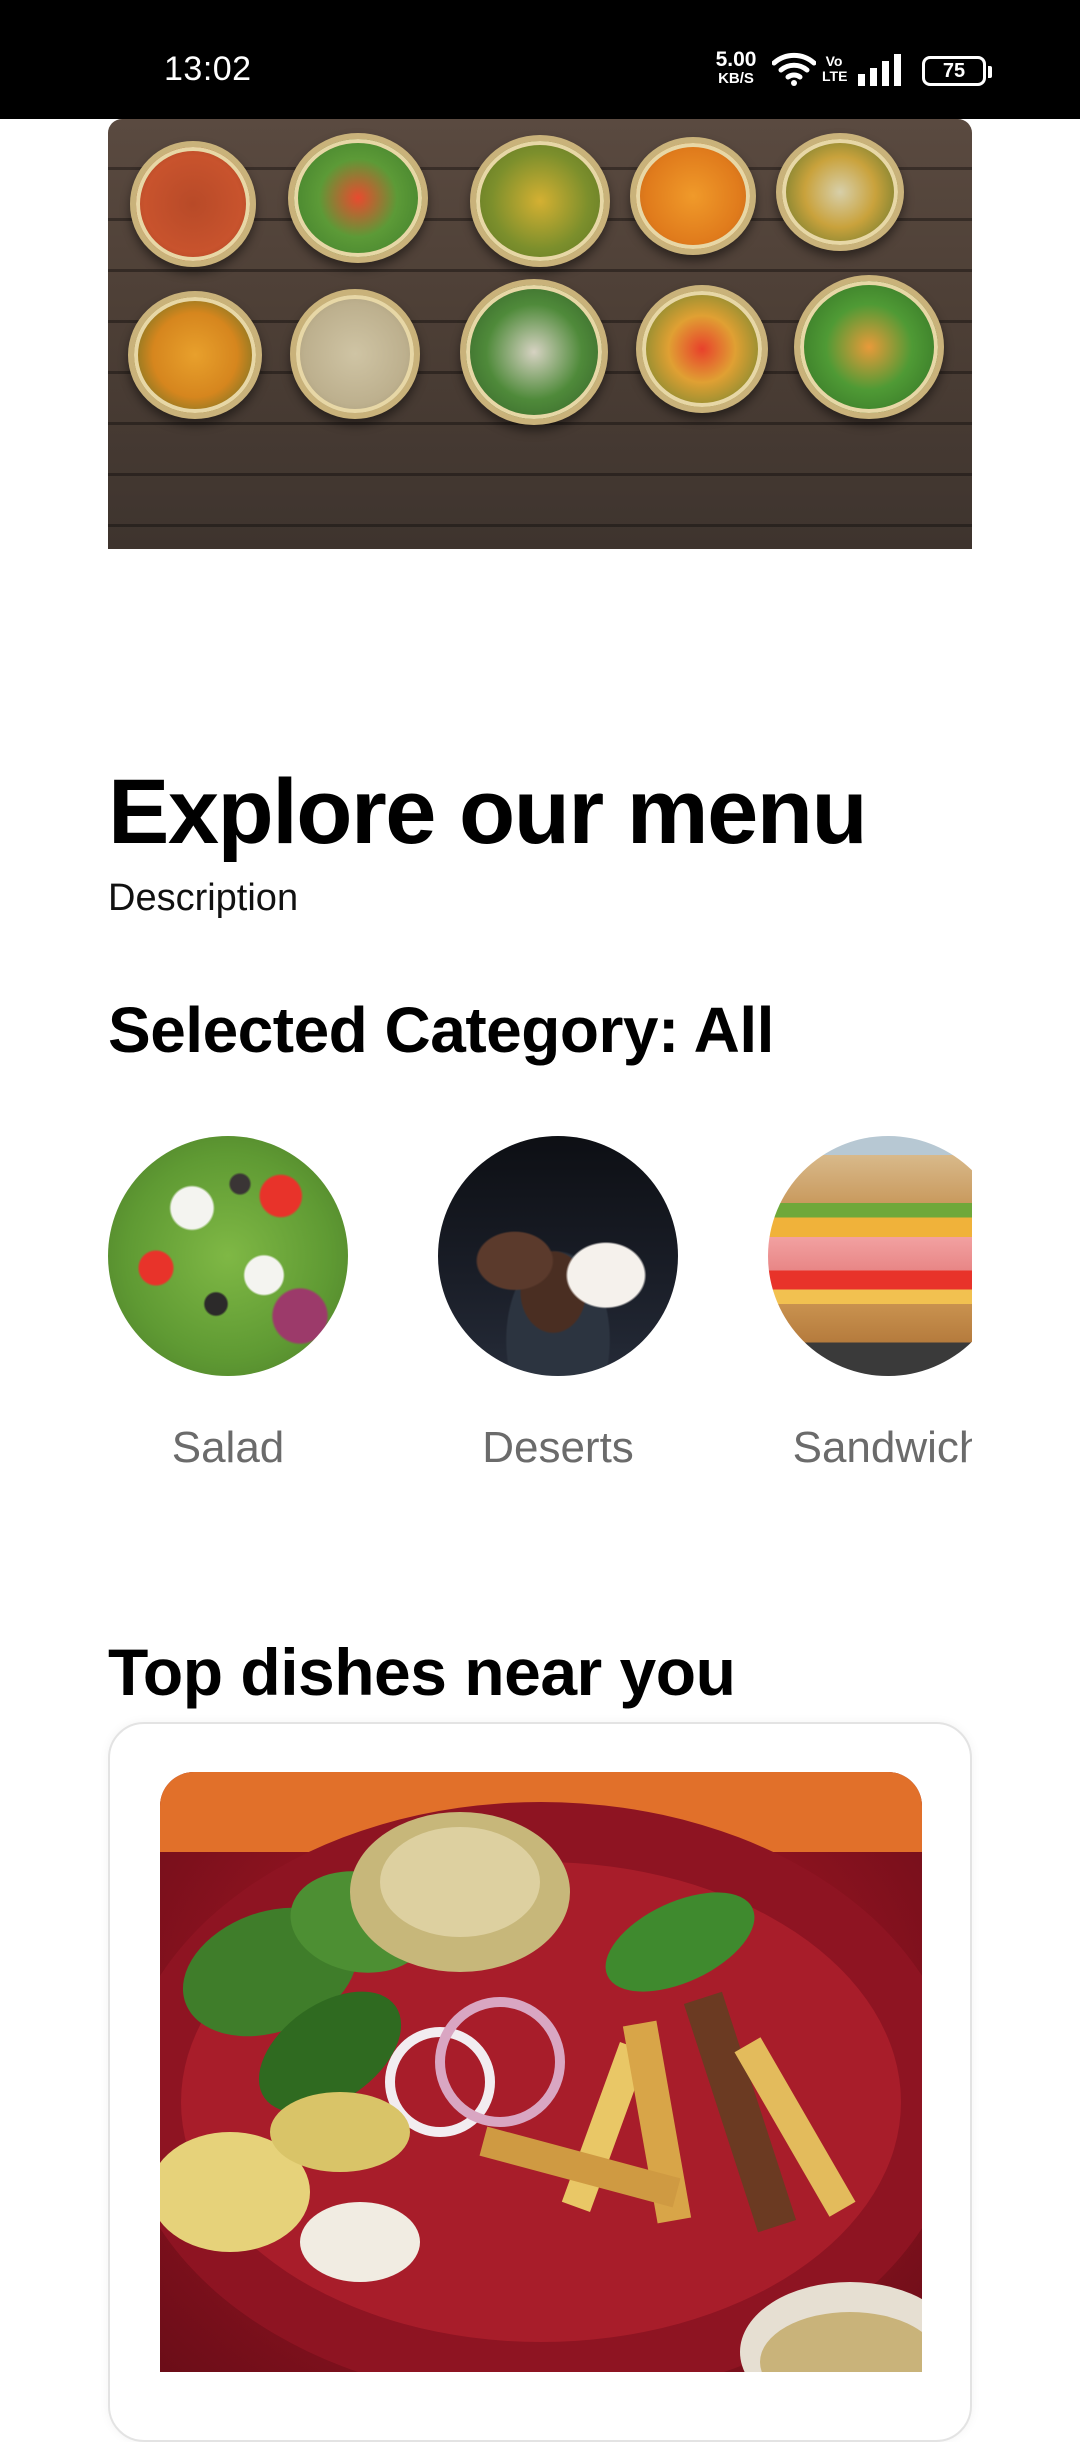 The height and width of the screenshot is (2442, 1080). What do you see at coordinates (540, 59) in the screenshot?
I see `status-bar: 13:02 5.00 KB/S Vo LTE 75` at bounding box center [540, 59].